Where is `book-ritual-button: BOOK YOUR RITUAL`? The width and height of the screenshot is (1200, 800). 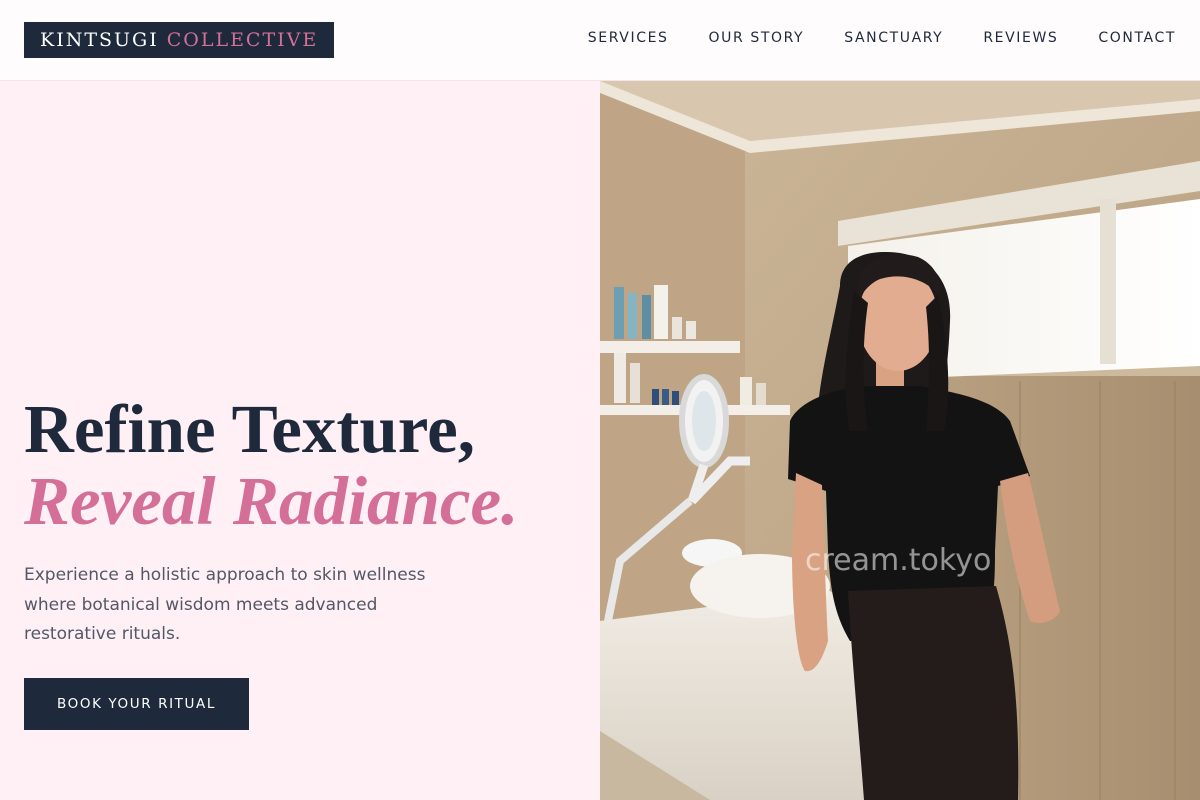 book-ritual-button: BOOK YOUR RITUAL is located at coordinates (136, 704).